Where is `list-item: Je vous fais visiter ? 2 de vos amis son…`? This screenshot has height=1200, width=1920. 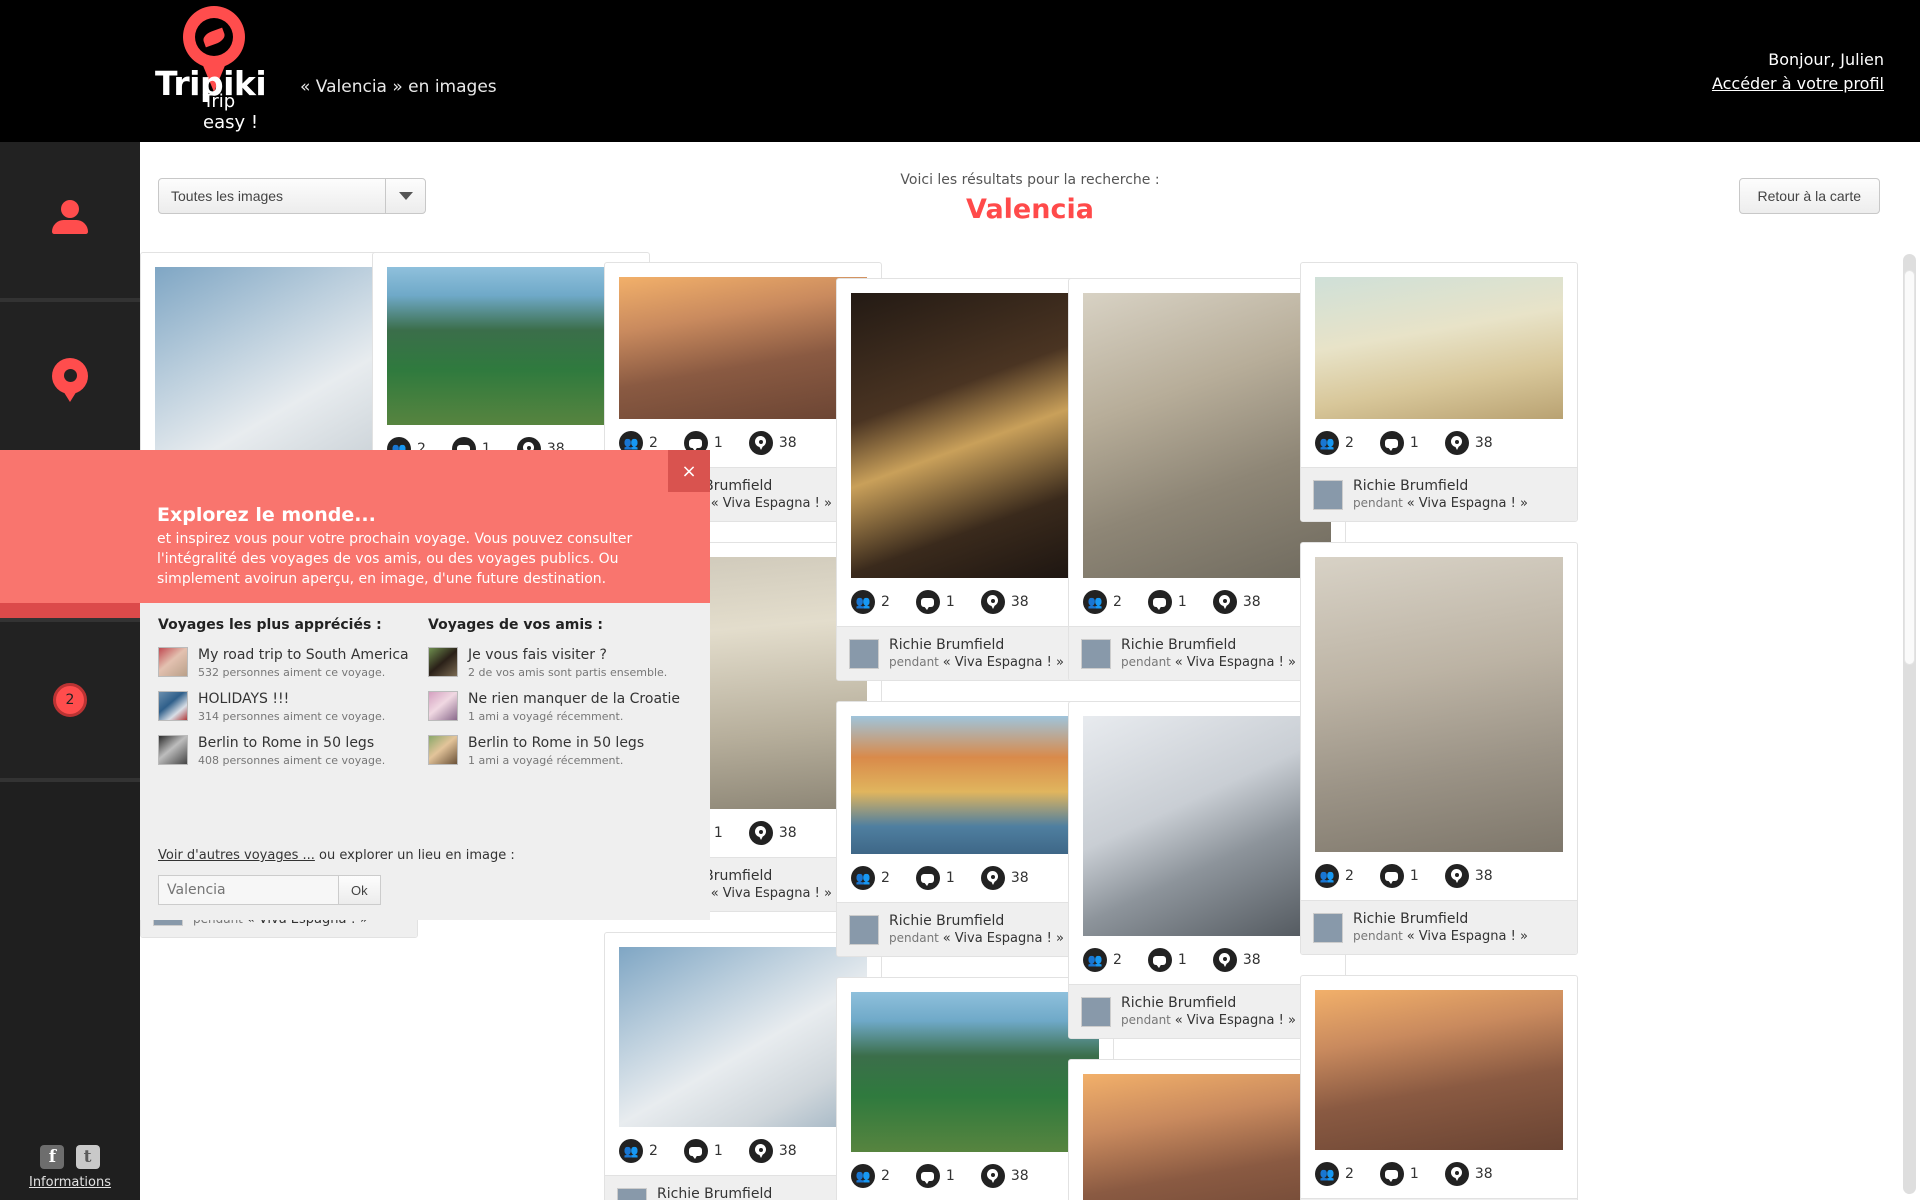
list-item: Je vous fais visiter ? 2 de vos amis son… is located at coordinates (563, 663).